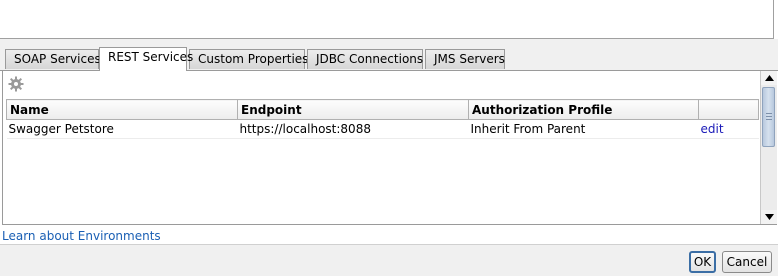 Image resolution: width=778 pixels, height=276 pixels. I want to click on scroll-up-button, so click(769, 78).